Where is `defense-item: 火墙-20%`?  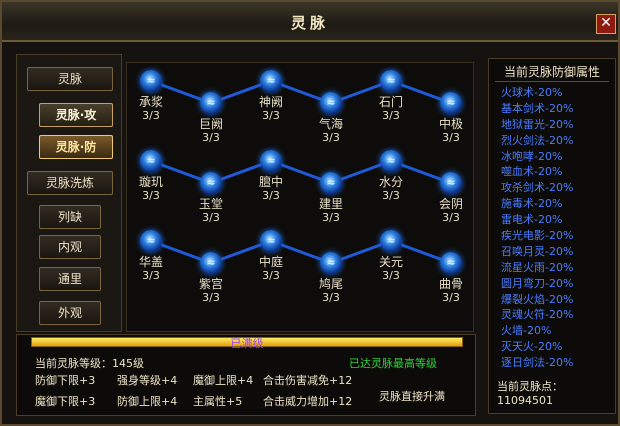
defense-item: 火墙-20% is located at coordinates (526, 331).